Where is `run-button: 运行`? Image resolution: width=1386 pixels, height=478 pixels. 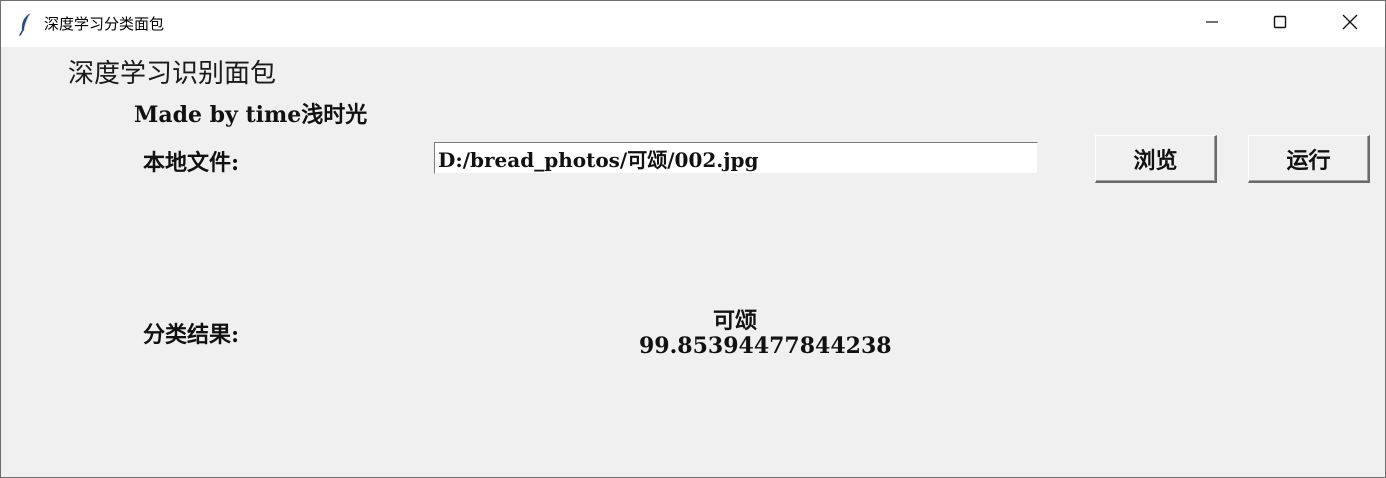 run-button: 运行 is located at coordinates (1309, 159).